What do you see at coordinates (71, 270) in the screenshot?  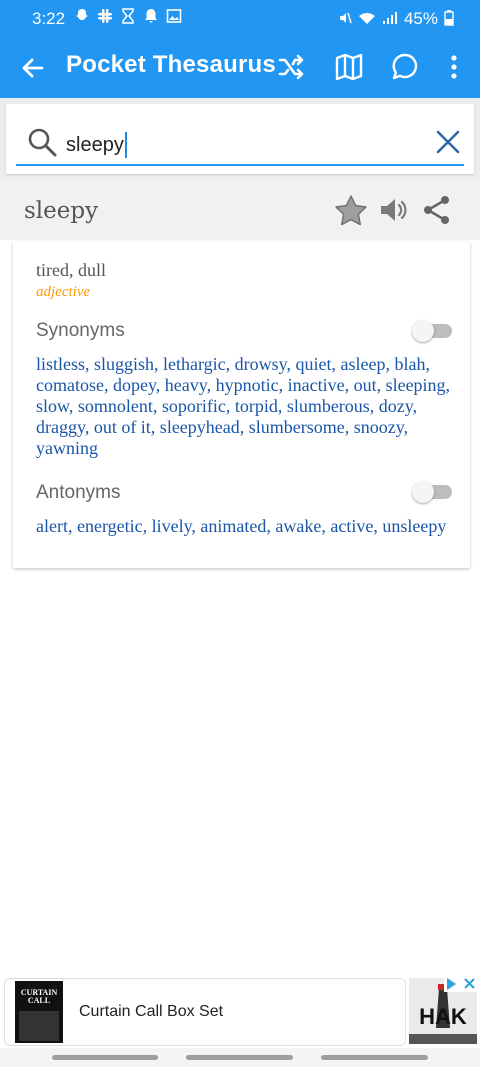 I see `sense-definition: tired, dull` at bounding box center [71, 270].